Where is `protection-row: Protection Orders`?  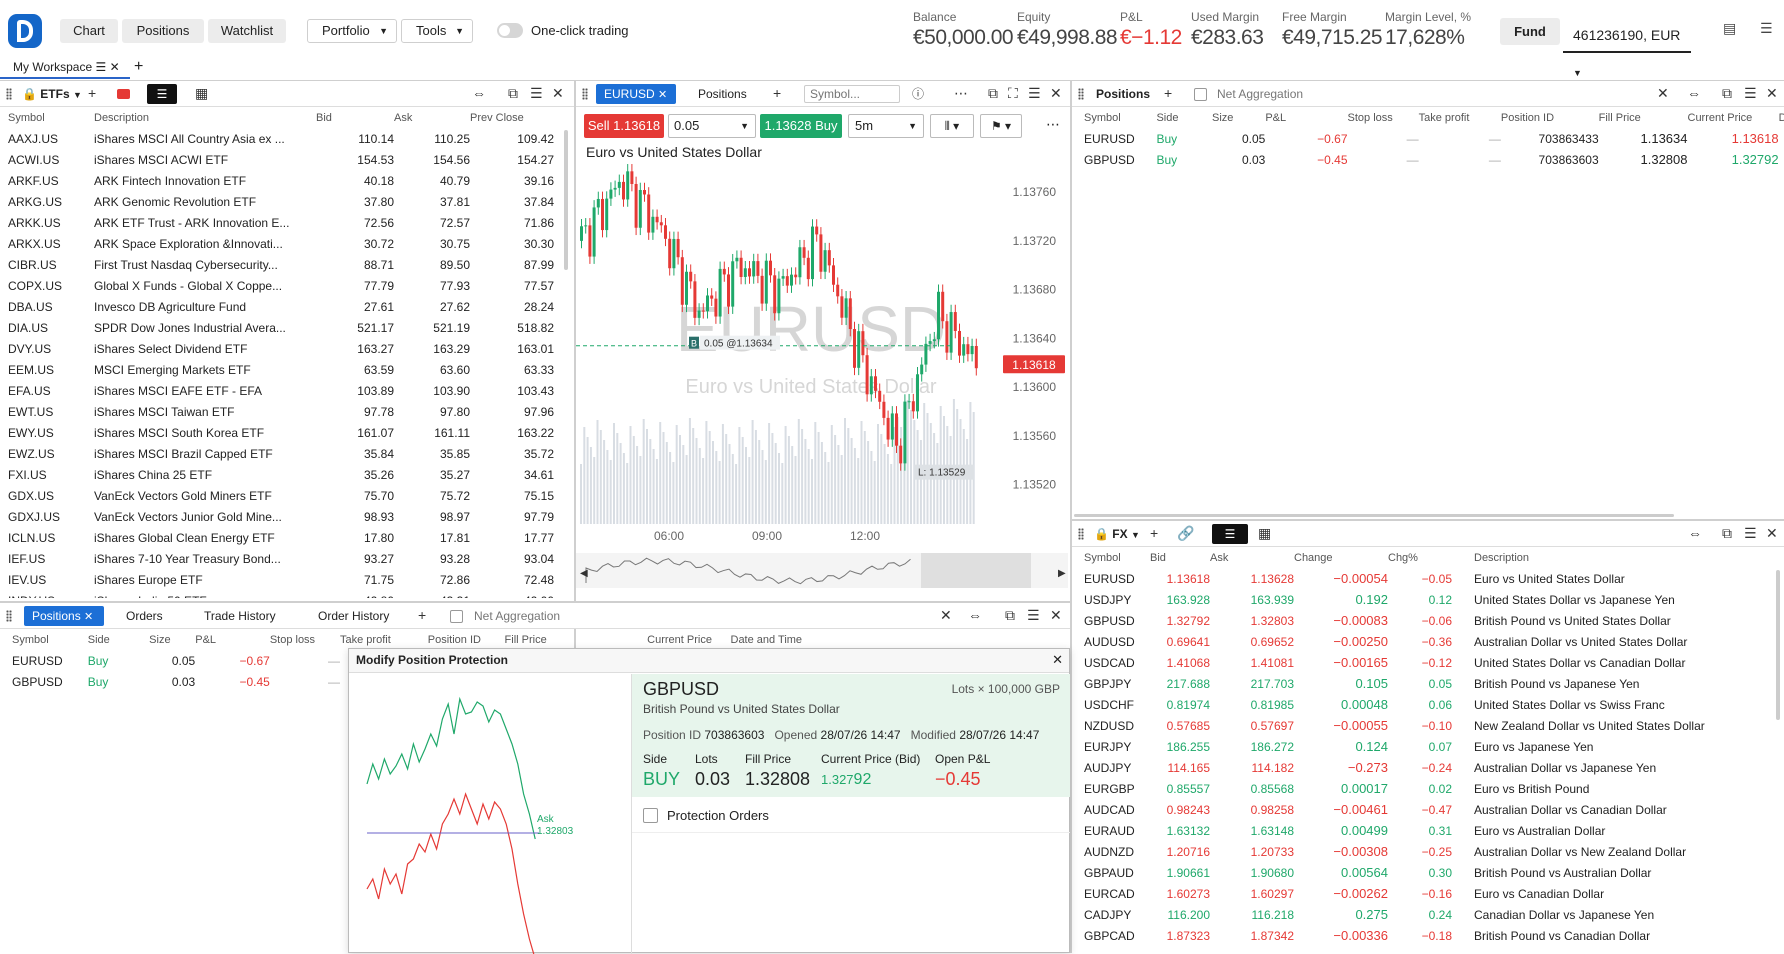 protection-row: Protection Orders is located at coordinates (851, 815).